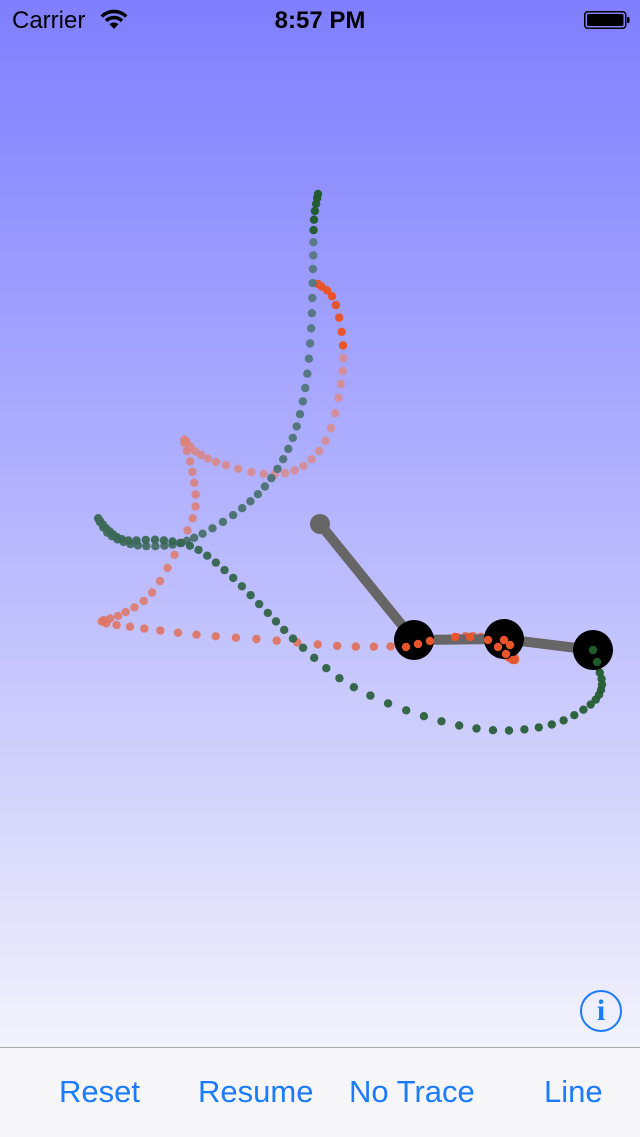 This screenshot has height=1137, width=640. I want to click on info-button: i, so click(601, 1011).